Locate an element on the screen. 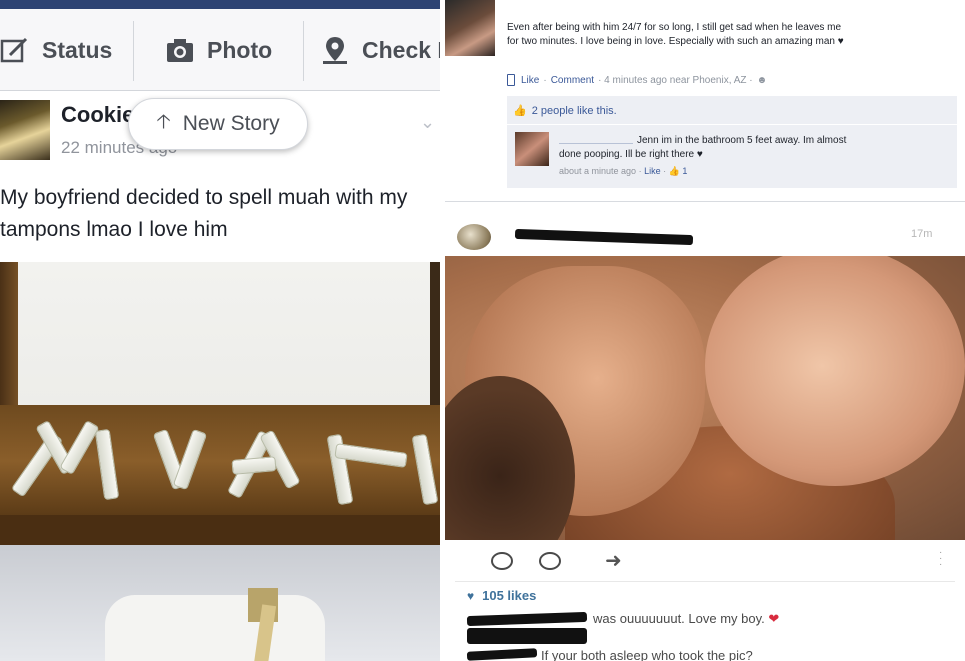 This screenshot has width=965, height=661. redacted-text is located at coordinates (527, 636).